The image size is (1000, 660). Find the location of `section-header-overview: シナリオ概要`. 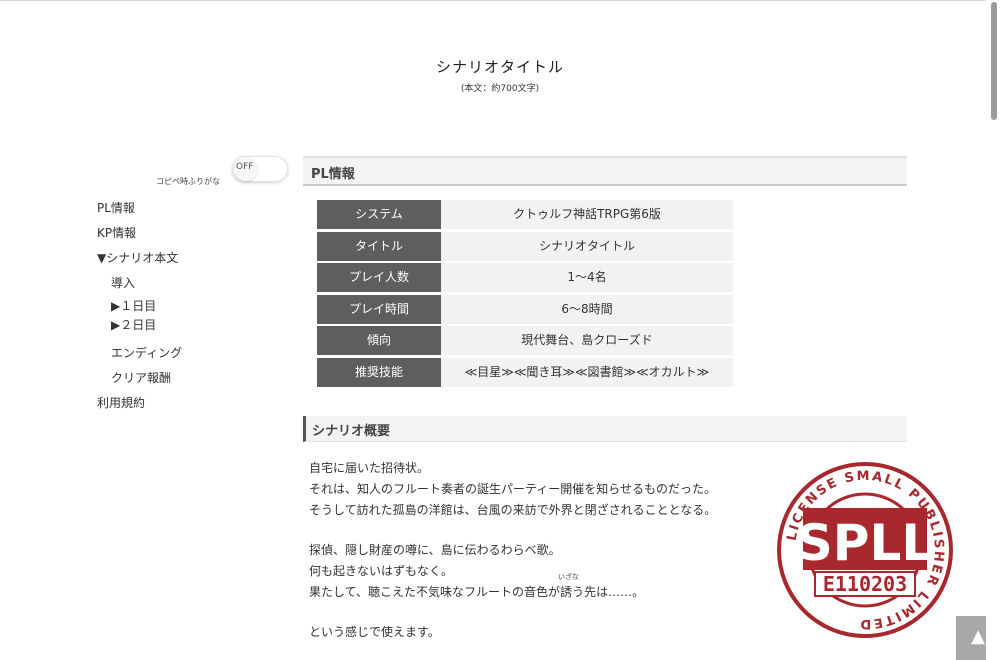

section-header-overview: シナリオ概要 is located at coordinates (605, 429).